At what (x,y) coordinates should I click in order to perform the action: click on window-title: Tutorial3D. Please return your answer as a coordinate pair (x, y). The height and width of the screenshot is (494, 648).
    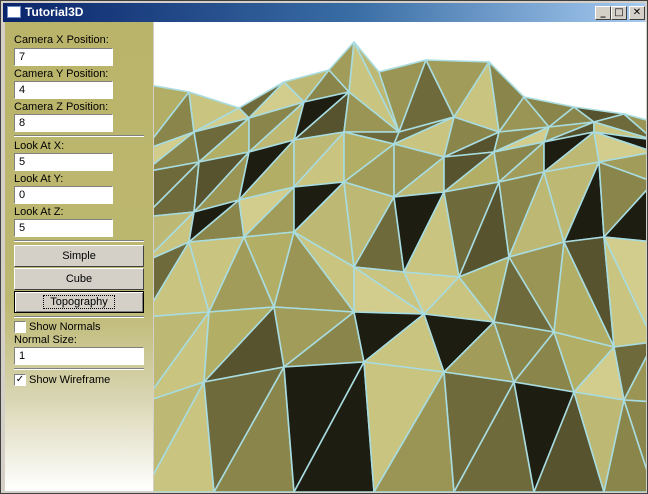
    Looking at the image, I should click on (54, 12).